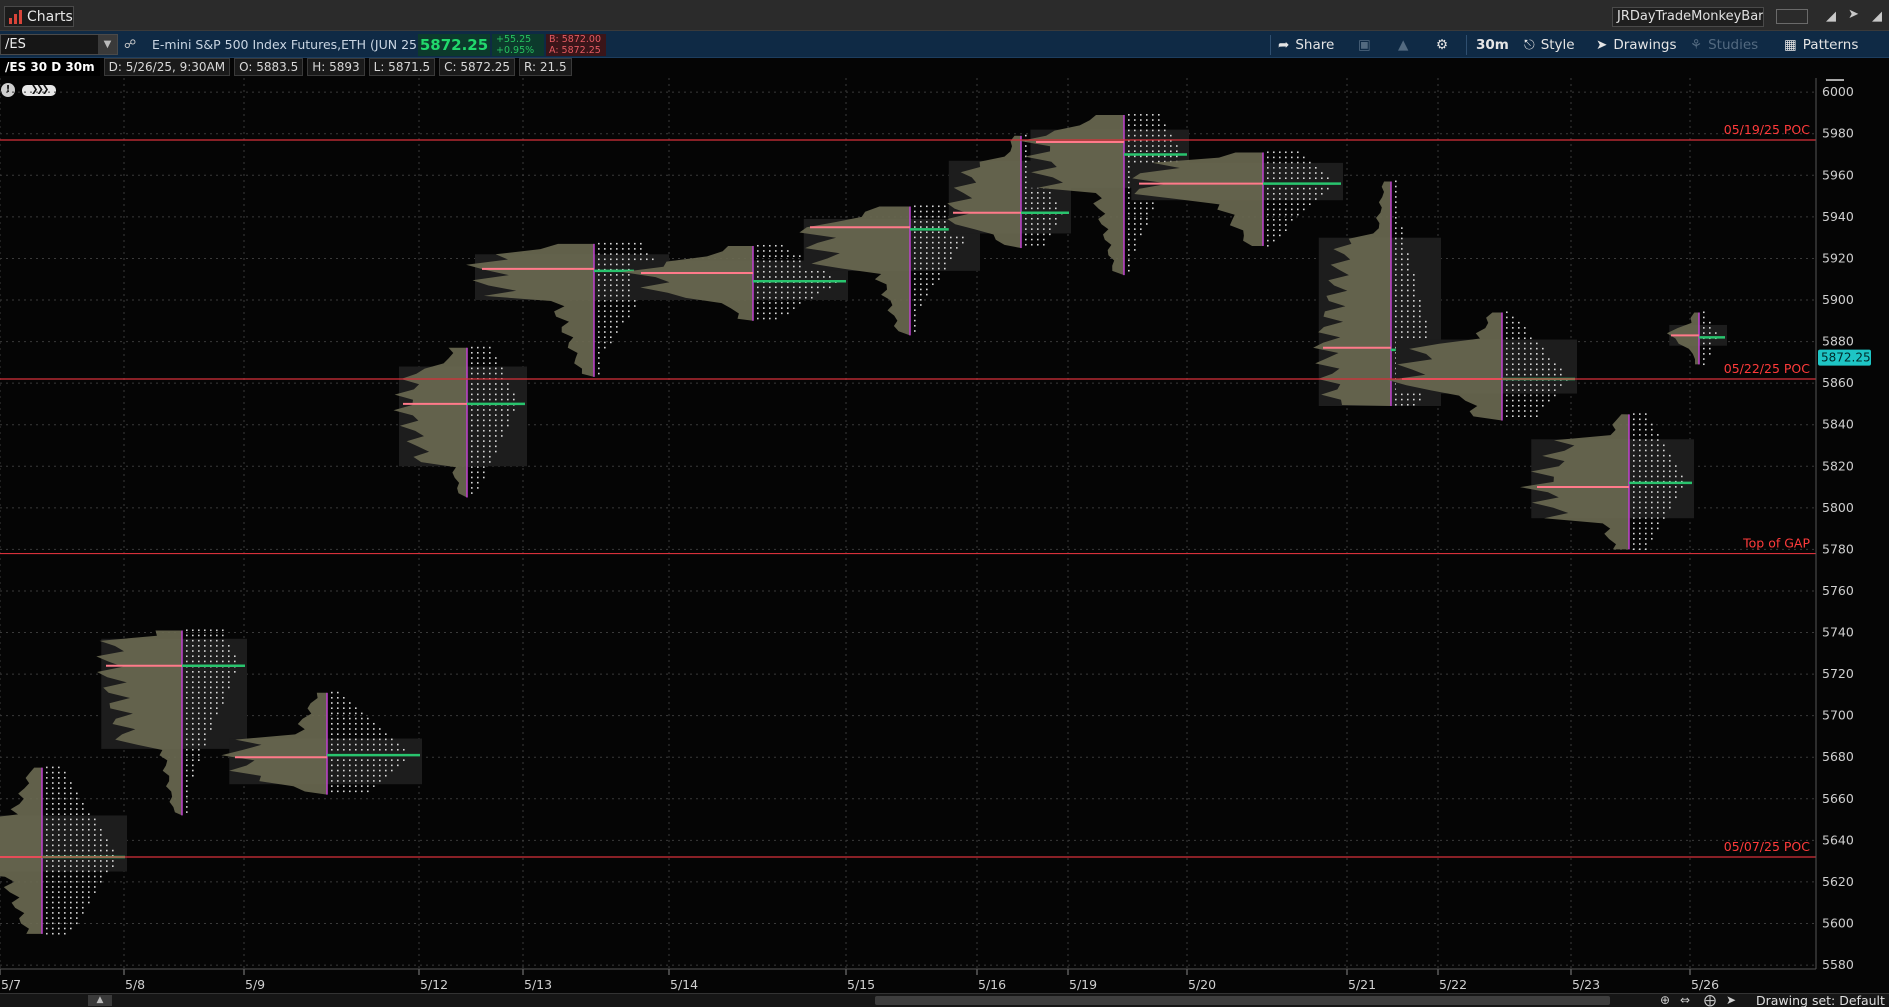 The height and width of the screenshot is (1007, 1889). Describe the element at coordinates (1877, 16) in the screenshot. I see `resize-corner-icon: ◢` at that location.